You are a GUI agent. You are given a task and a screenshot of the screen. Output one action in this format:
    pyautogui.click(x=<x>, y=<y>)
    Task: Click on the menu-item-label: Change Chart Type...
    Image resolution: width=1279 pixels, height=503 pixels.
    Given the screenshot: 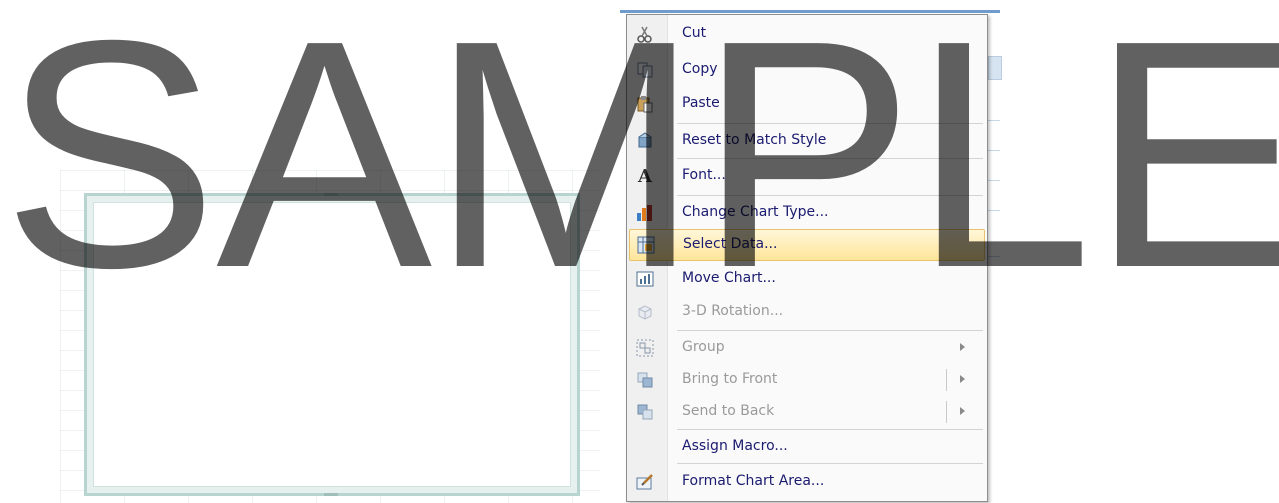 What is the action you would take?
    pyautogui.click(x=755, y=212)
    